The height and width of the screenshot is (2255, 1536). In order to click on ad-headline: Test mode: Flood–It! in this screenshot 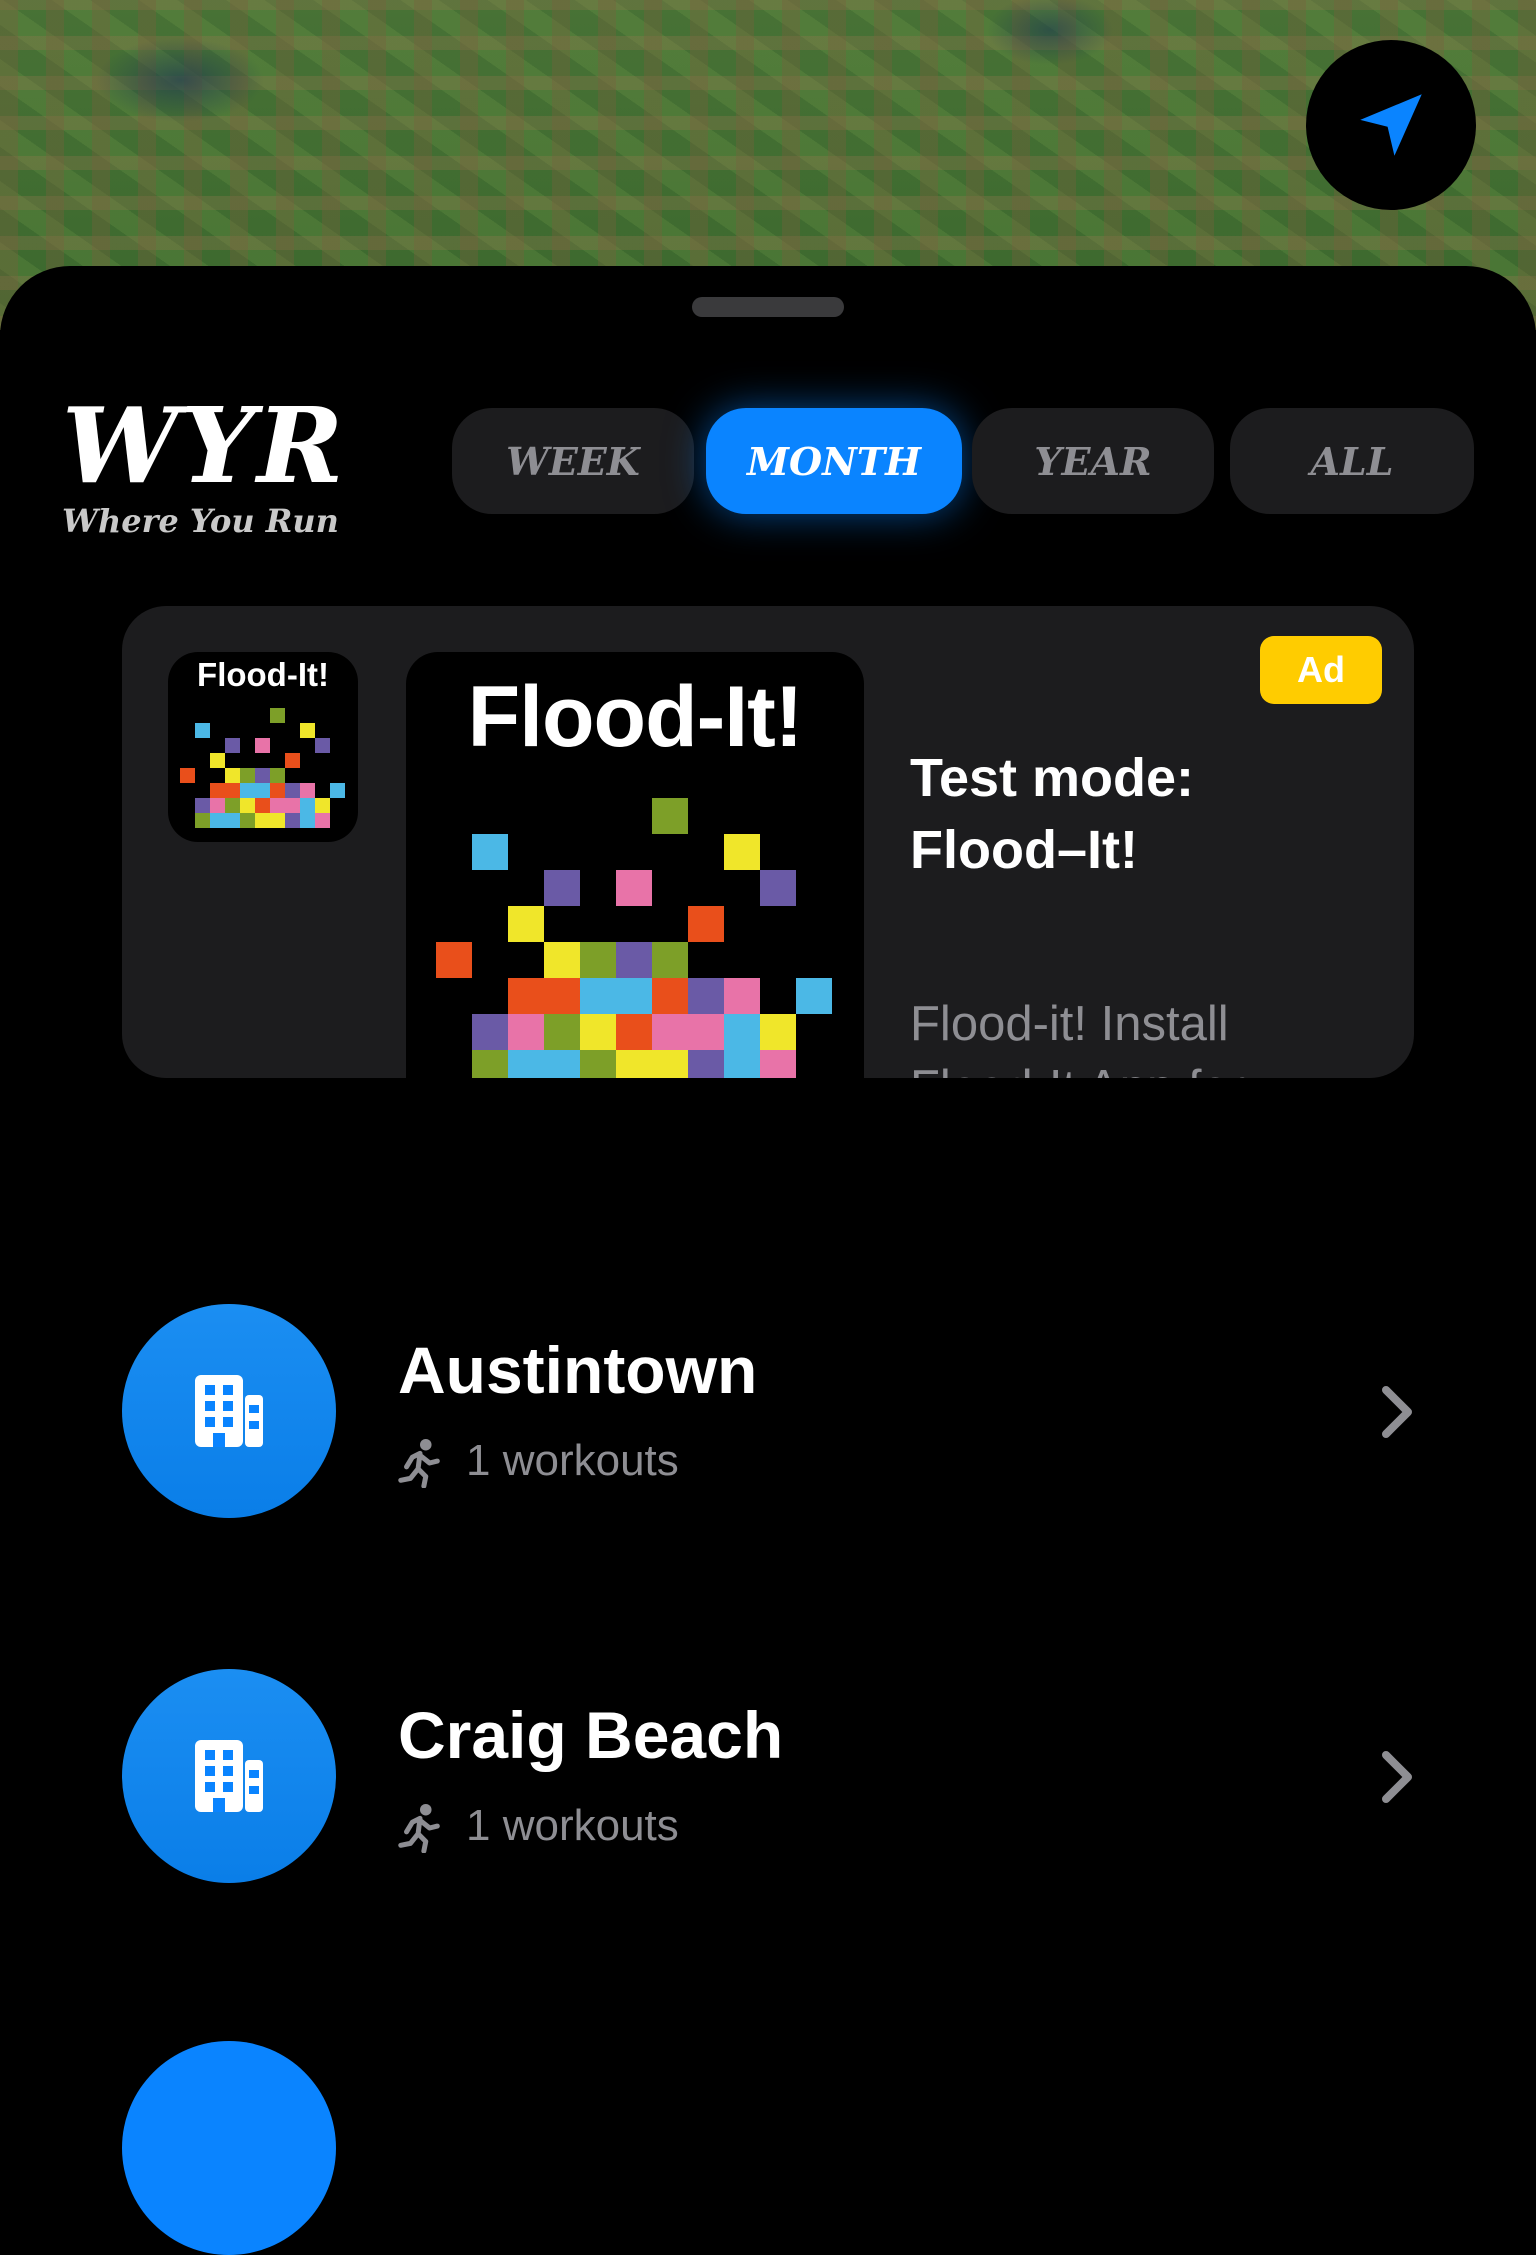, I will do `click(1052, 814)`.